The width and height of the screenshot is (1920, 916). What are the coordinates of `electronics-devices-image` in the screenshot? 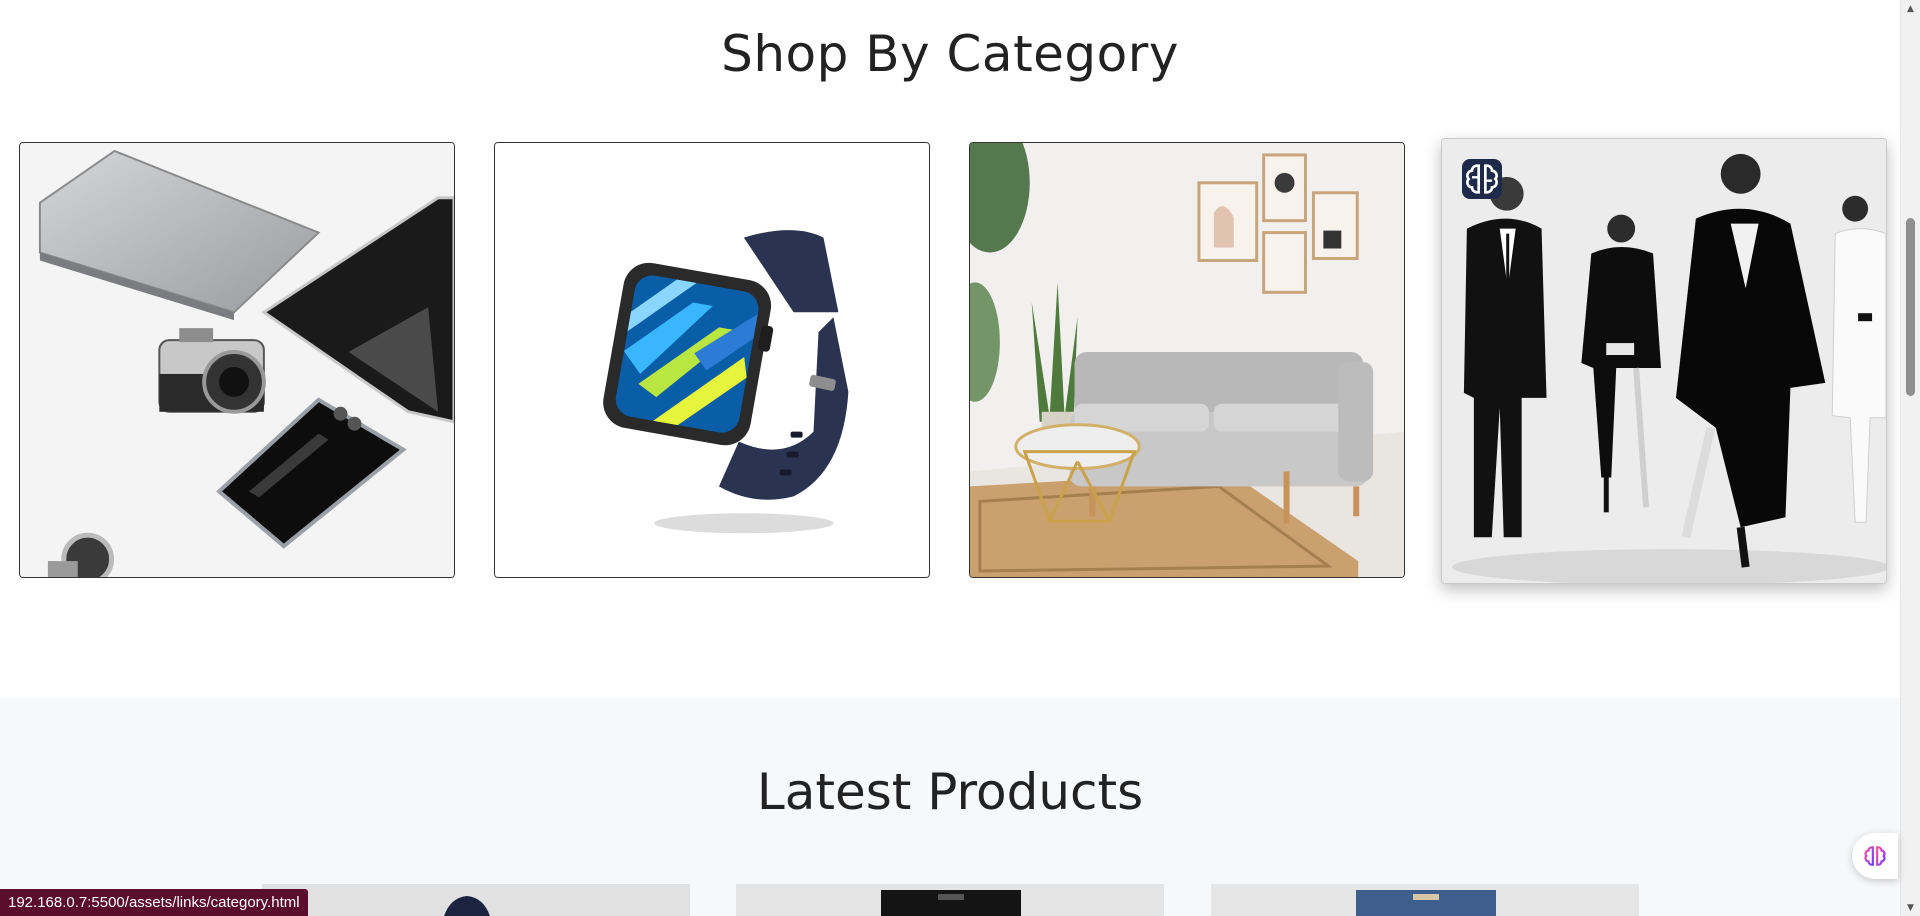 It's located at (237, 360).